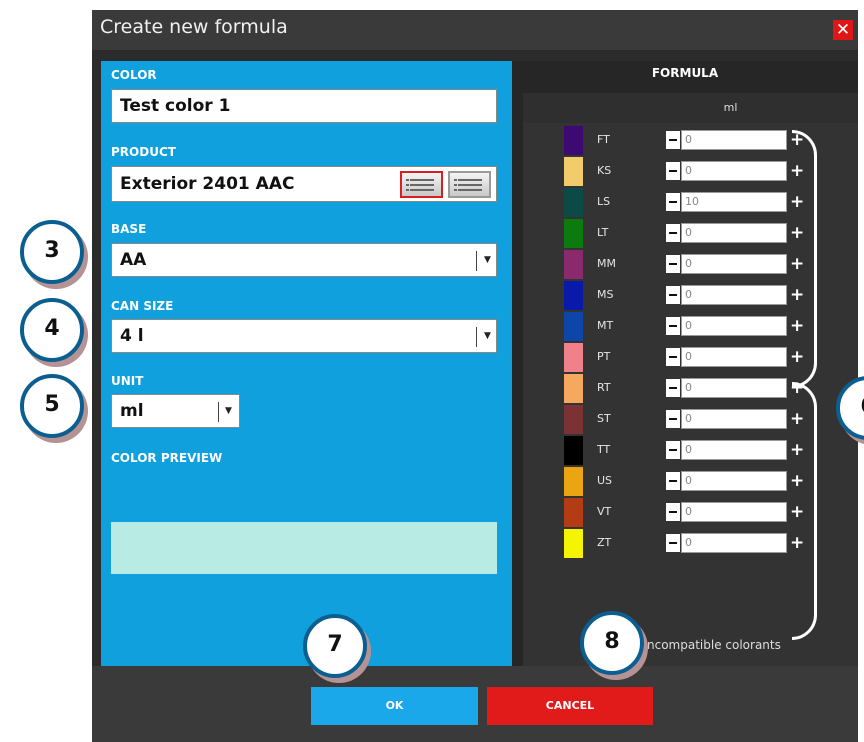 The image size is (864, 742). What do you see at coordinates (612, 643) in the screenshot?
I see `callout-marker-8: 8` at bounding box center [612, 643].